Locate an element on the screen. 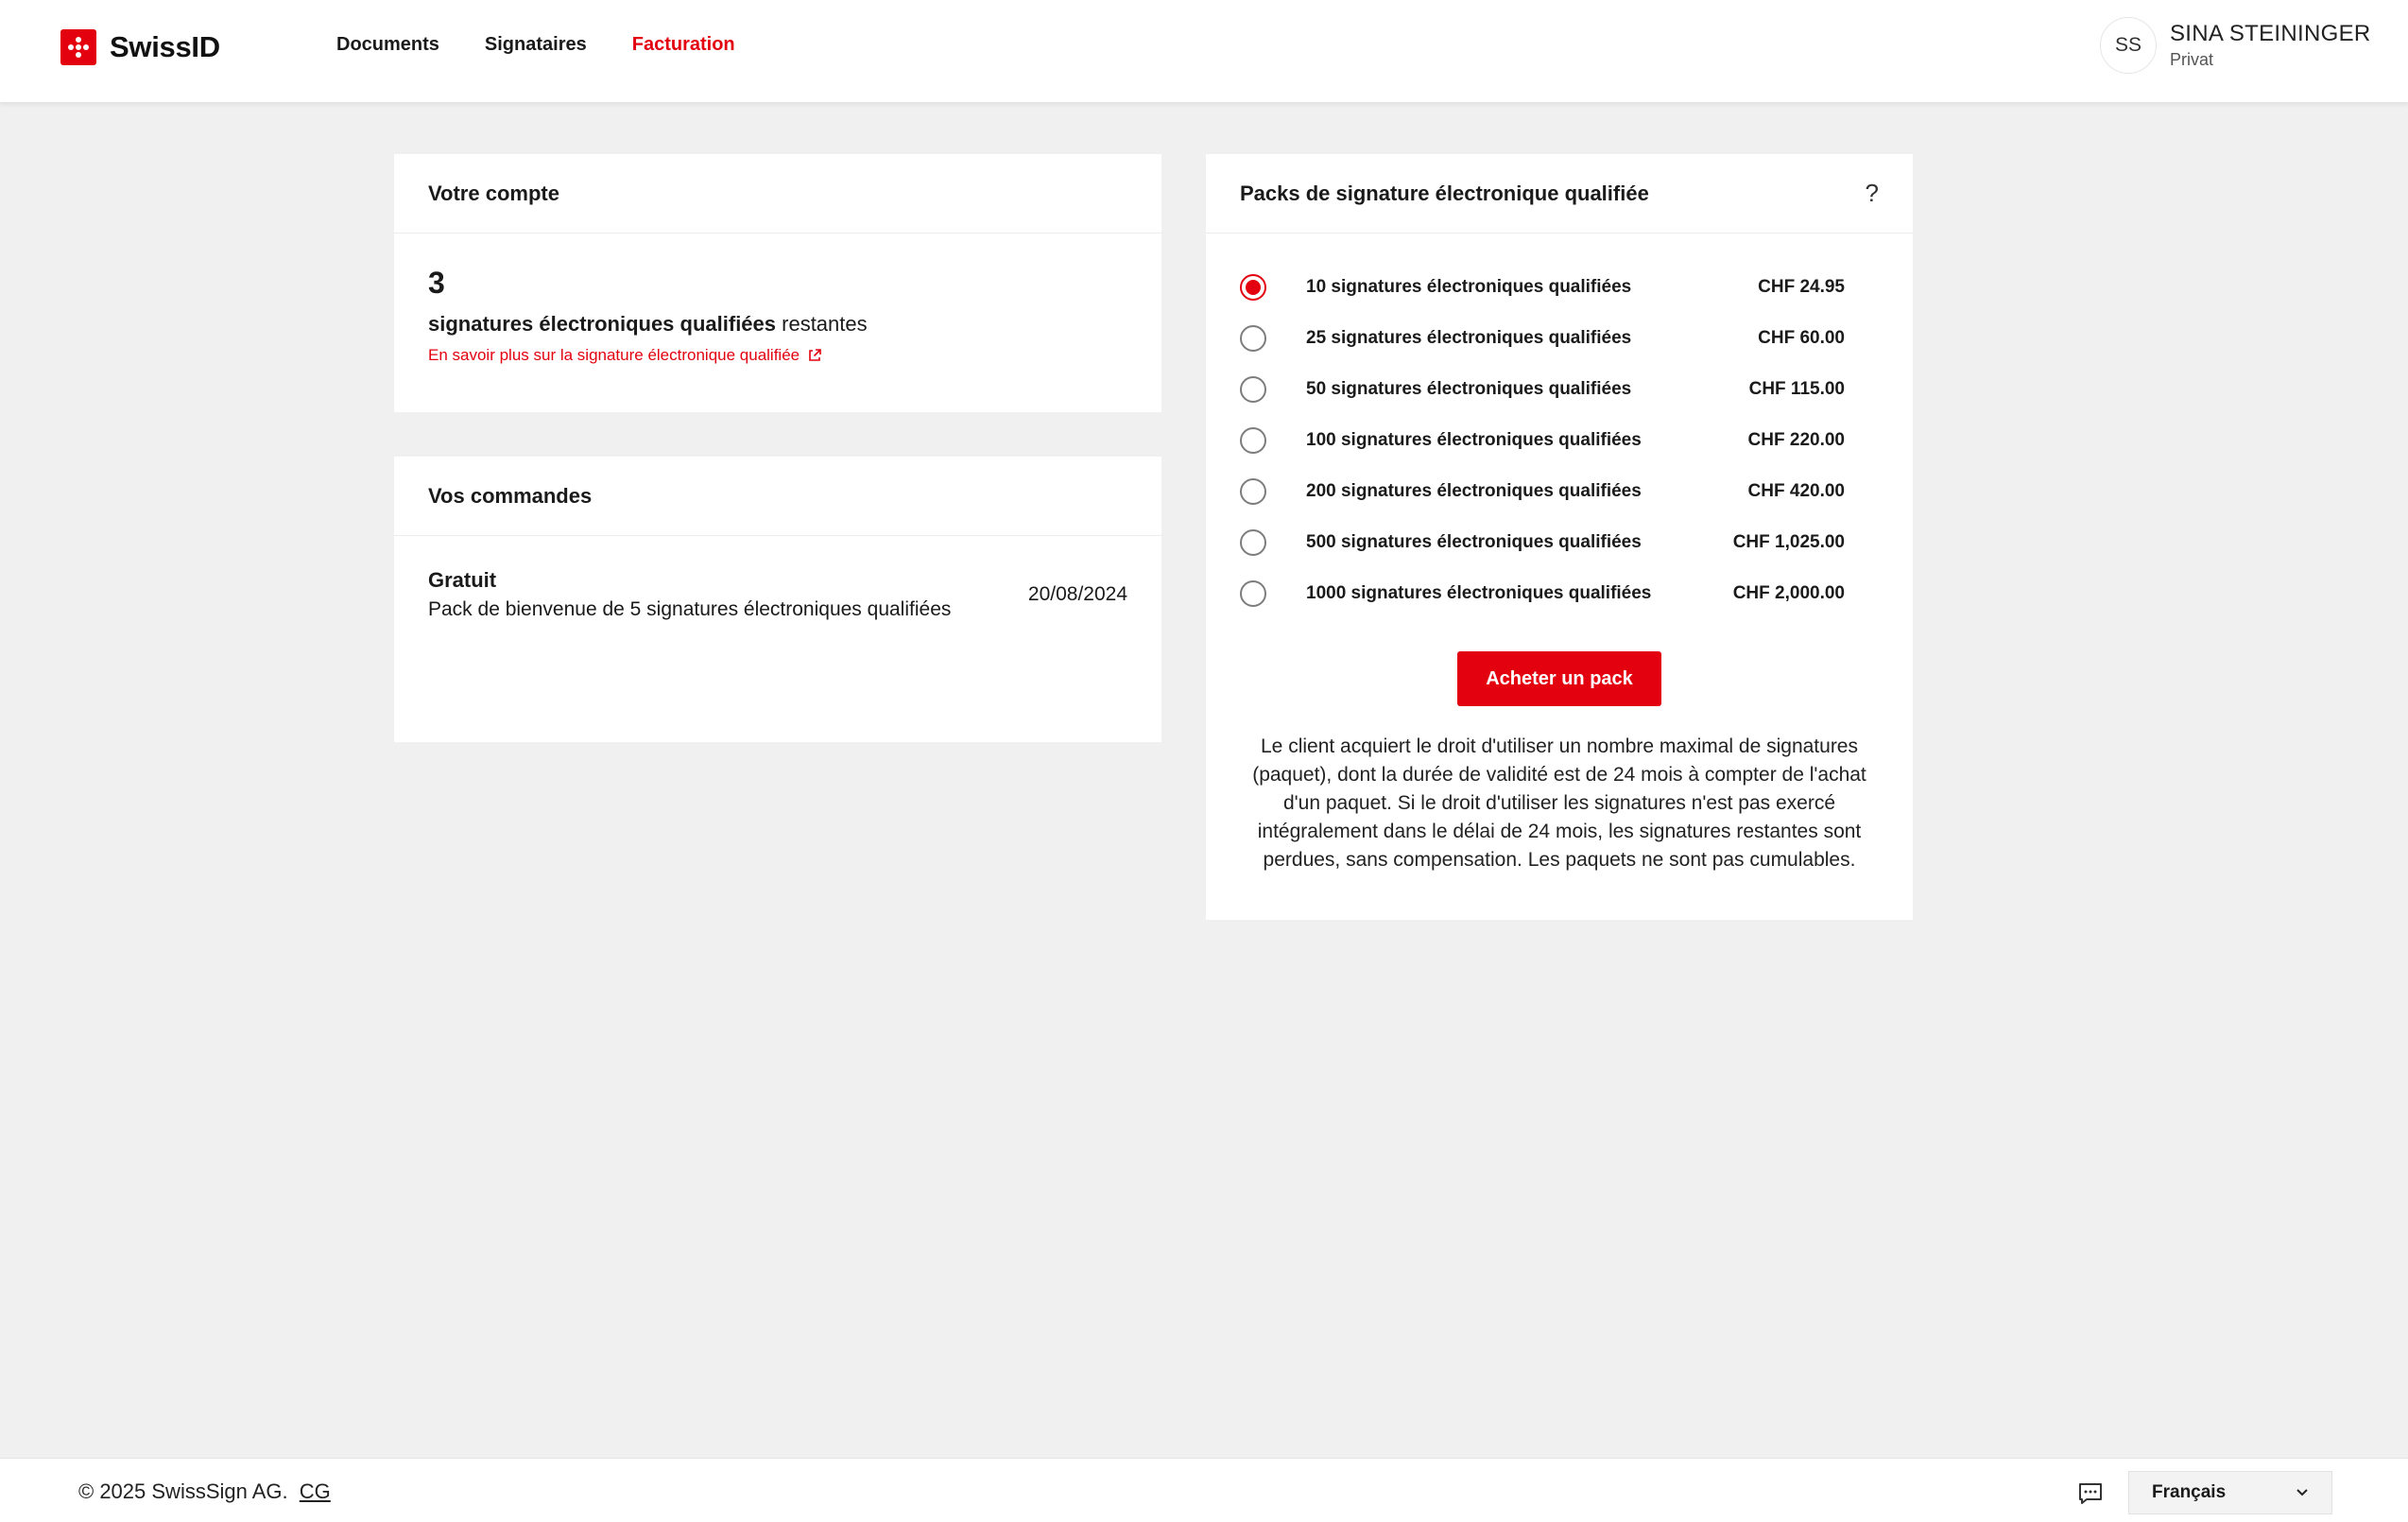  chat-icon is located at coordinates (2090, 1493).